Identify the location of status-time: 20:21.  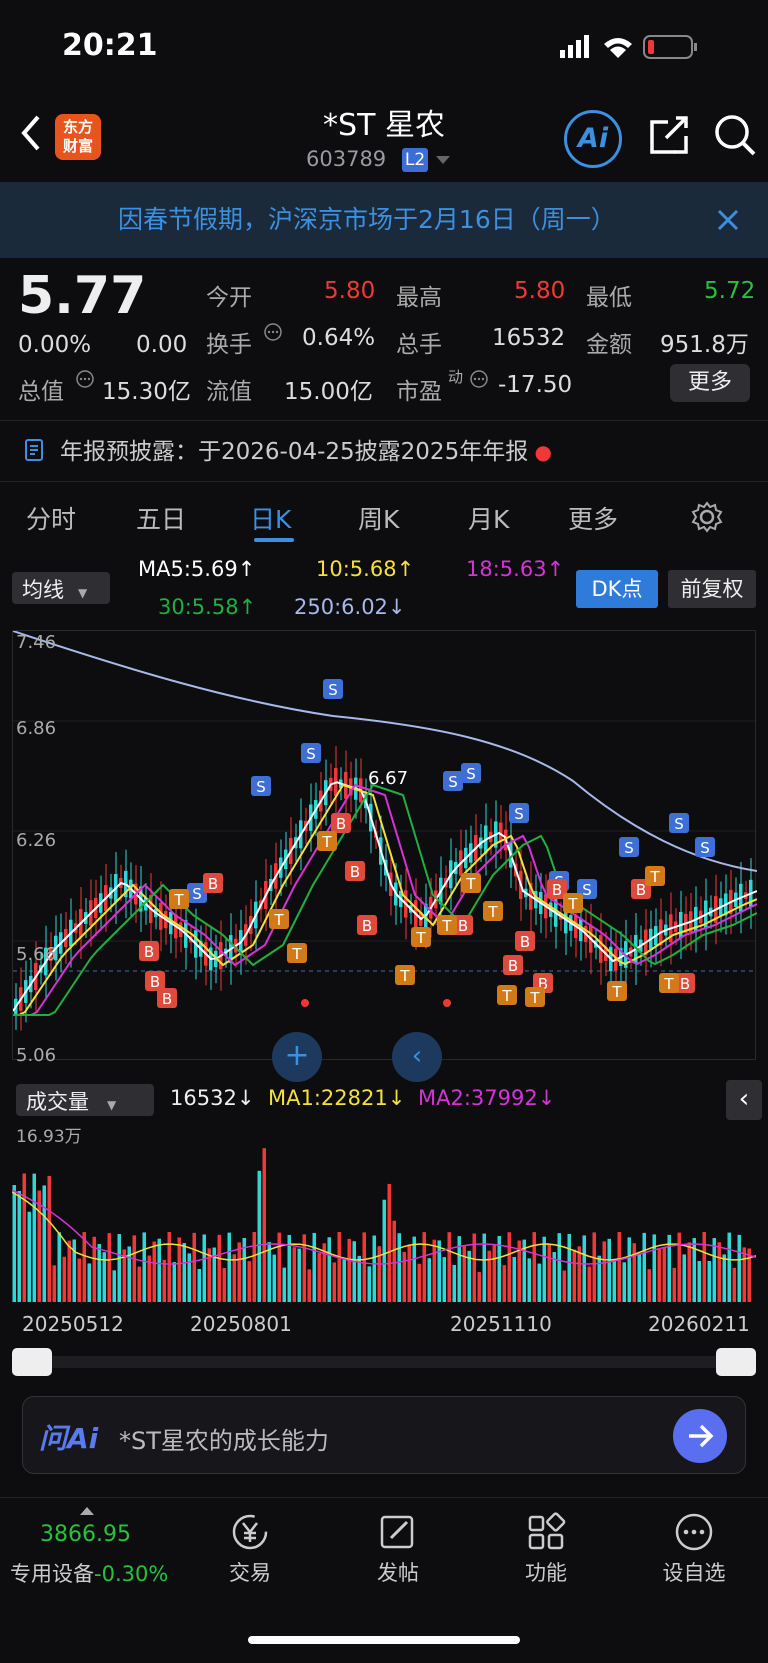
(110, 45).